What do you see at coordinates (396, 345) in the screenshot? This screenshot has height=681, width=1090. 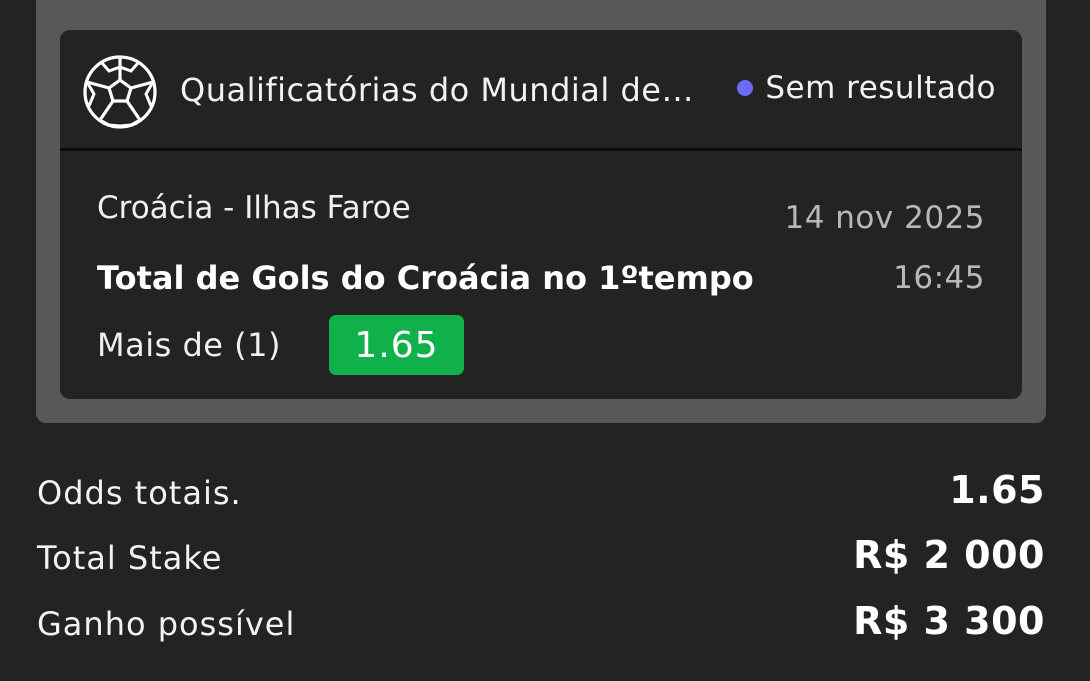 I see `odd-badge: 1.65` at bounding box center [396, 345].